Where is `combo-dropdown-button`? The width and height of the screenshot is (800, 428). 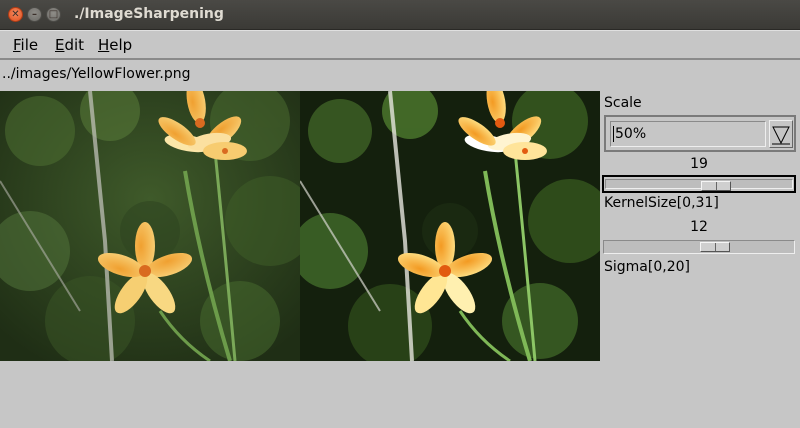
combo-dropdown-button is located at coordinates (781, 134).